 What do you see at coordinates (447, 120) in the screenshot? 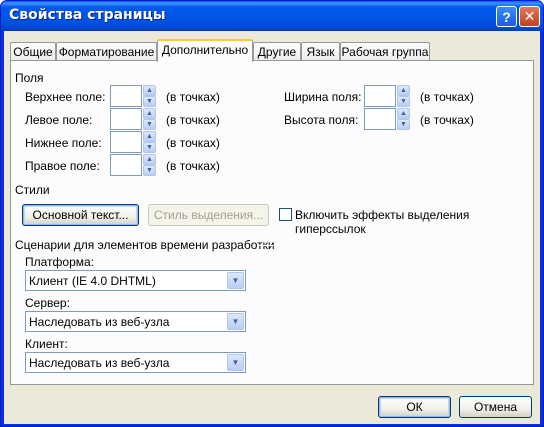
I see `margin-height-unit: (в точках)` at bounding box center [447, 120].